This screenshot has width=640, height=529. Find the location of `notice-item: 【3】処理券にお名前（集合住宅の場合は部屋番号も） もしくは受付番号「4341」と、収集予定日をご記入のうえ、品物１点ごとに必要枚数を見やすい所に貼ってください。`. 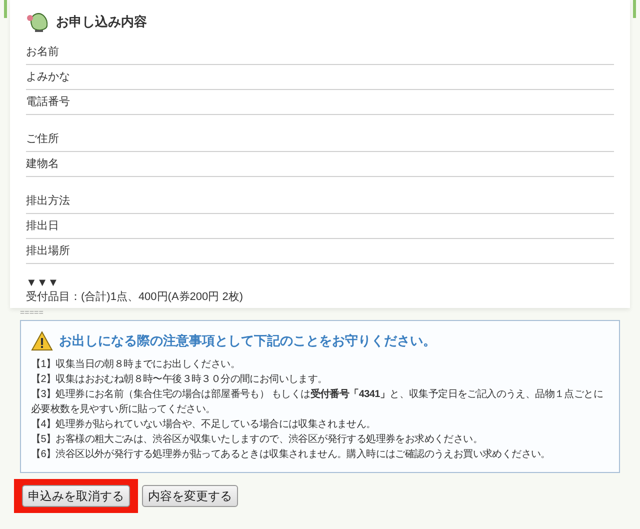

notice-item: 【3】処理券にお名前（集合住宅の場合は部屋番号も） もしくは受付番号「4341」と、収集予定日をご記入のうえ、品物１点ごとに必要枚数を見やすい所に貼ってください。 is located at coordinates (317, 402).